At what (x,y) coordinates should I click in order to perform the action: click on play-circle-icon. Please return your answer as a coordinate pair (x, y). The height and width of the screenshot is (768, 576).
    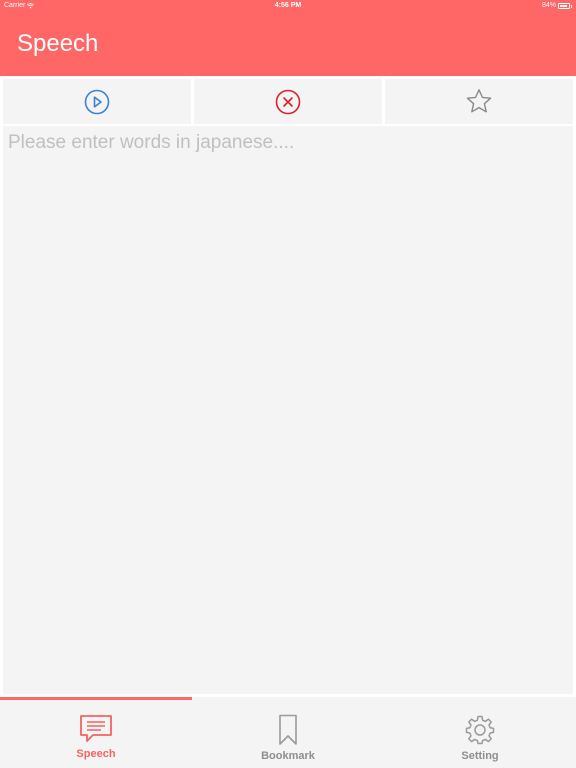
    Looking at the image, I should click on (97, 101).